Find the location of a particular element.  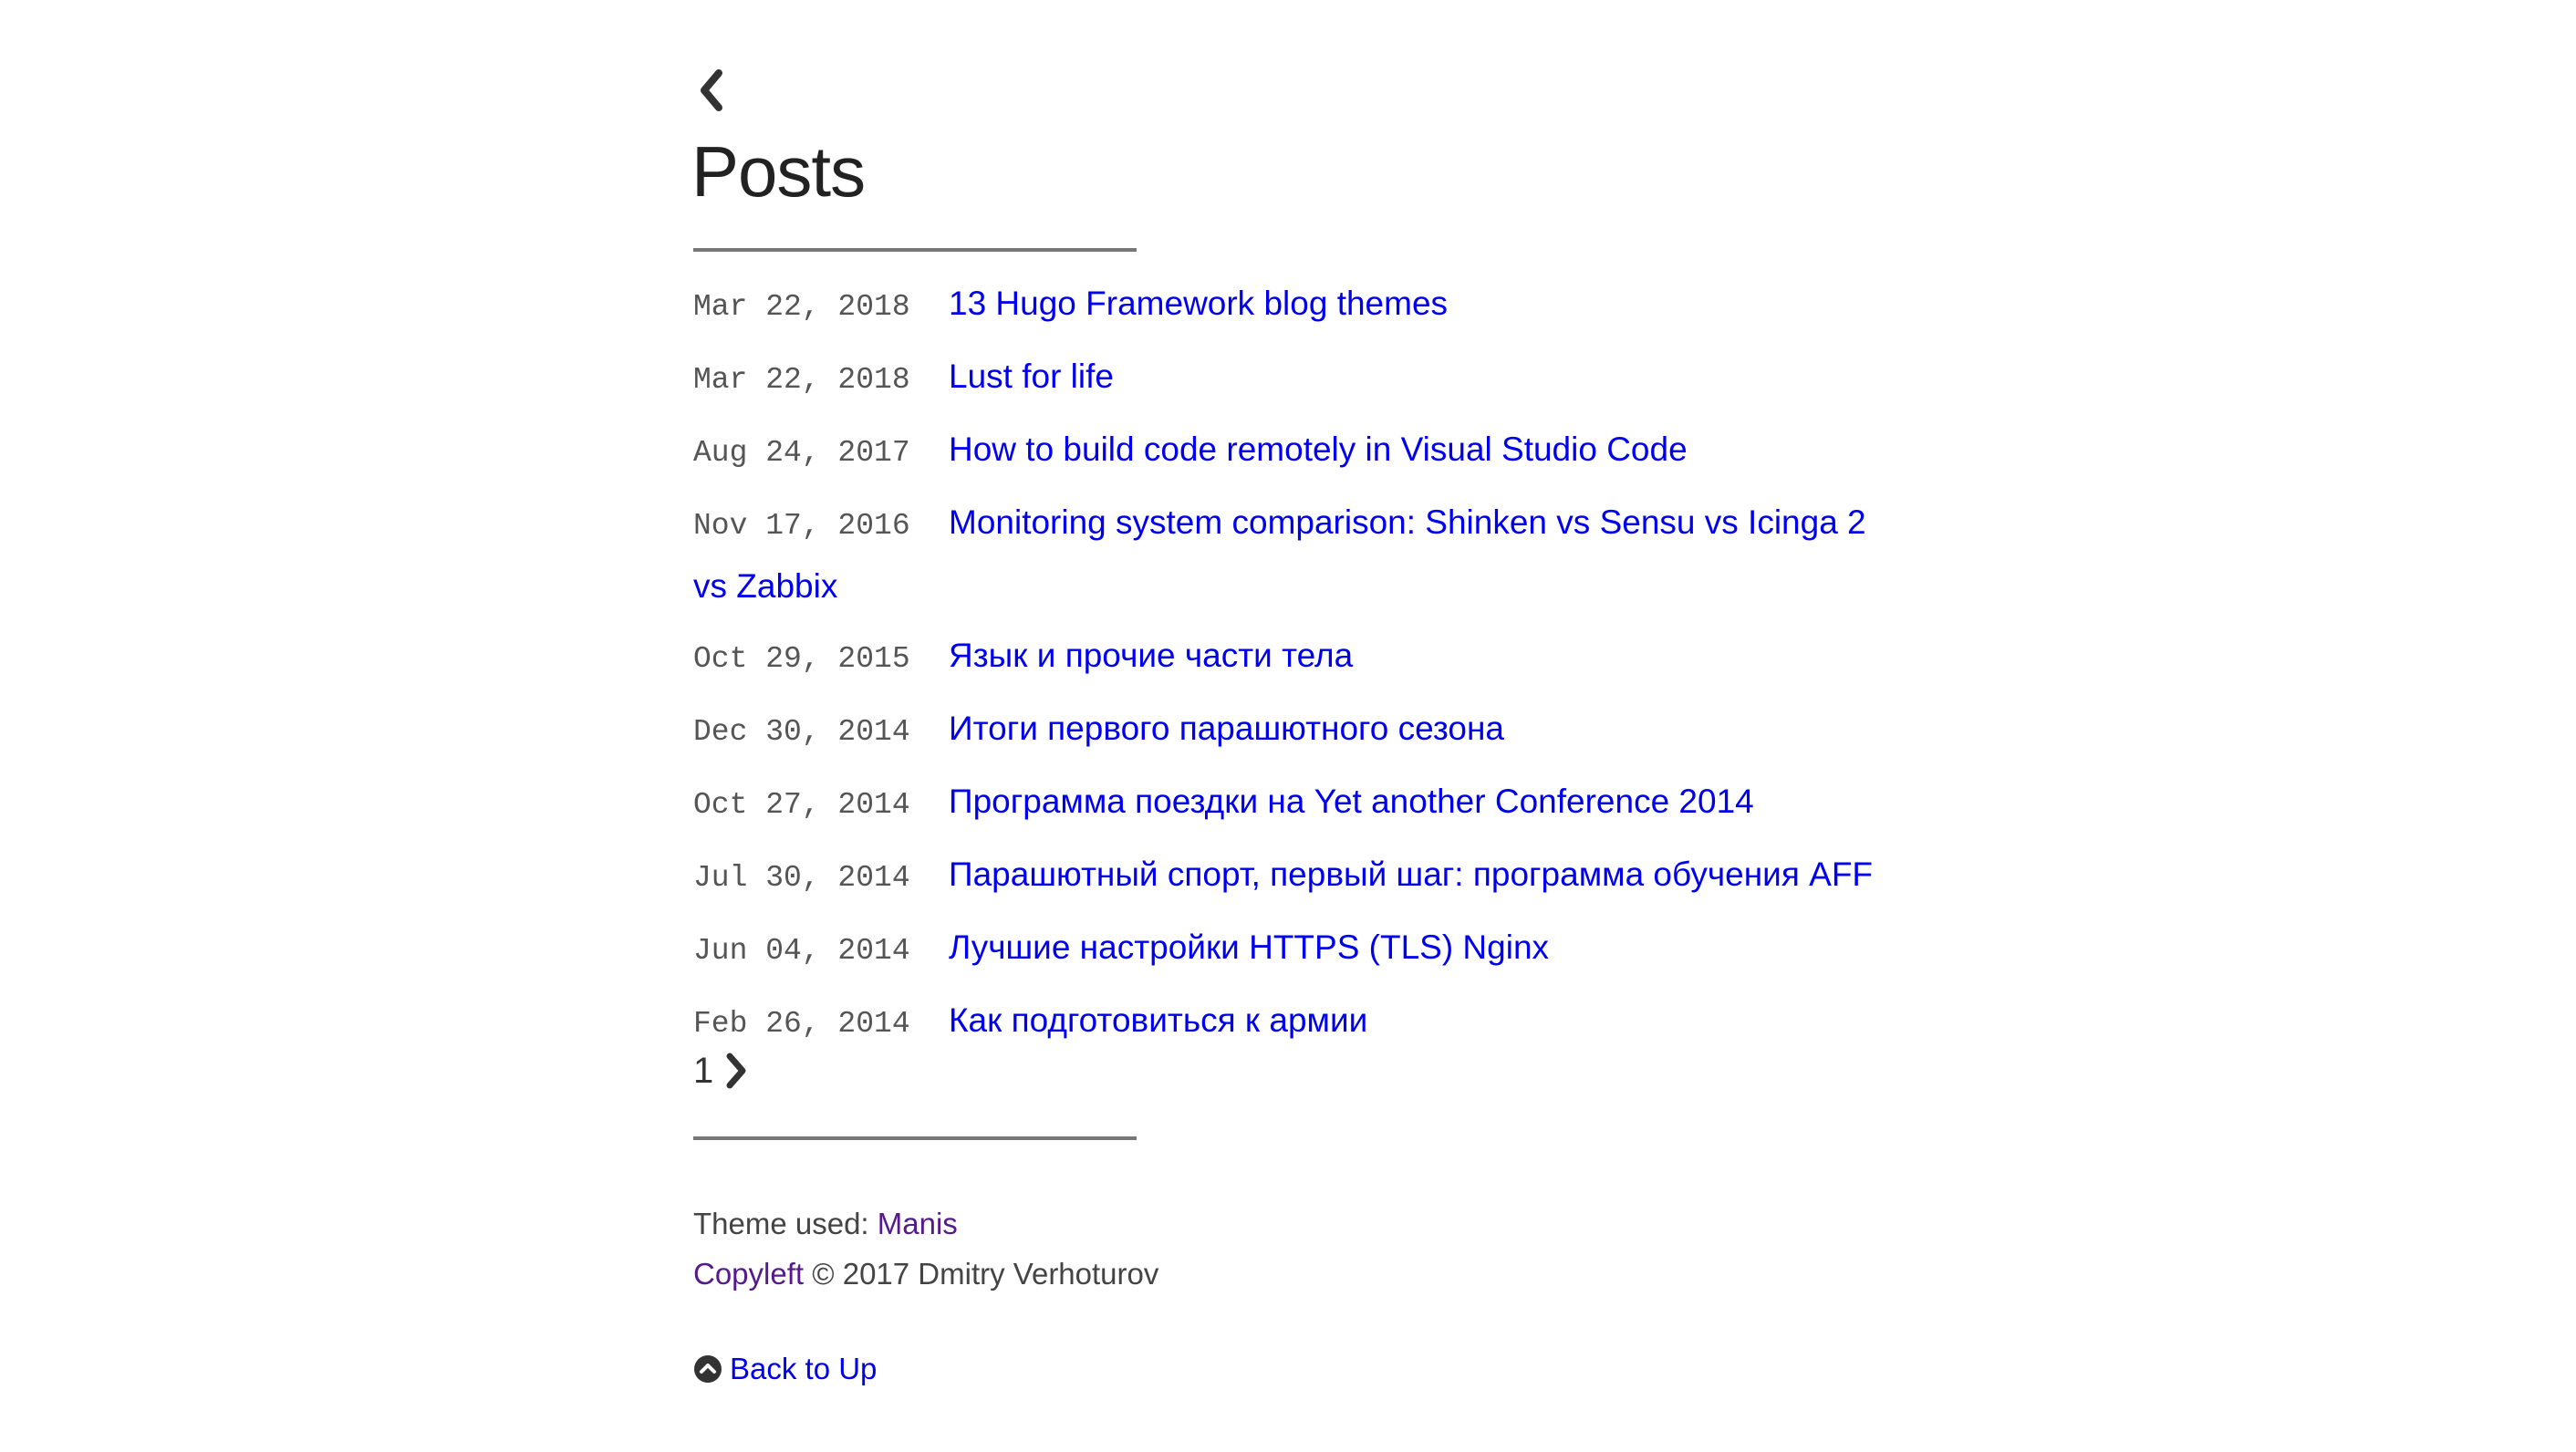

divider-bottom is located at coordinates (915, 1138).